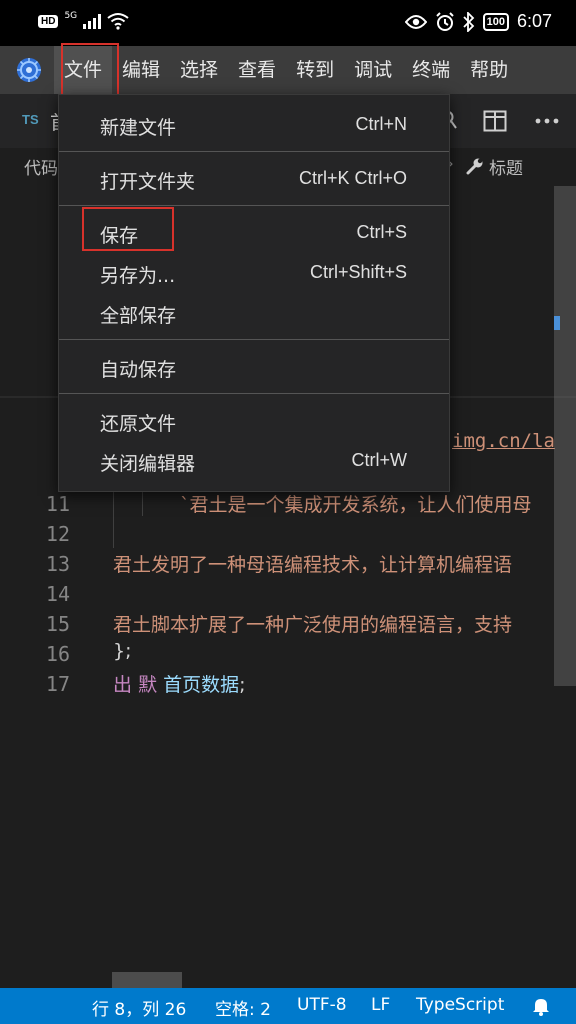 The image size is (576, 1024). What do you see at coordinates (373, 70) in the screenshot?
I see `menu-debug: 调试` at bounding box center [373, 70].